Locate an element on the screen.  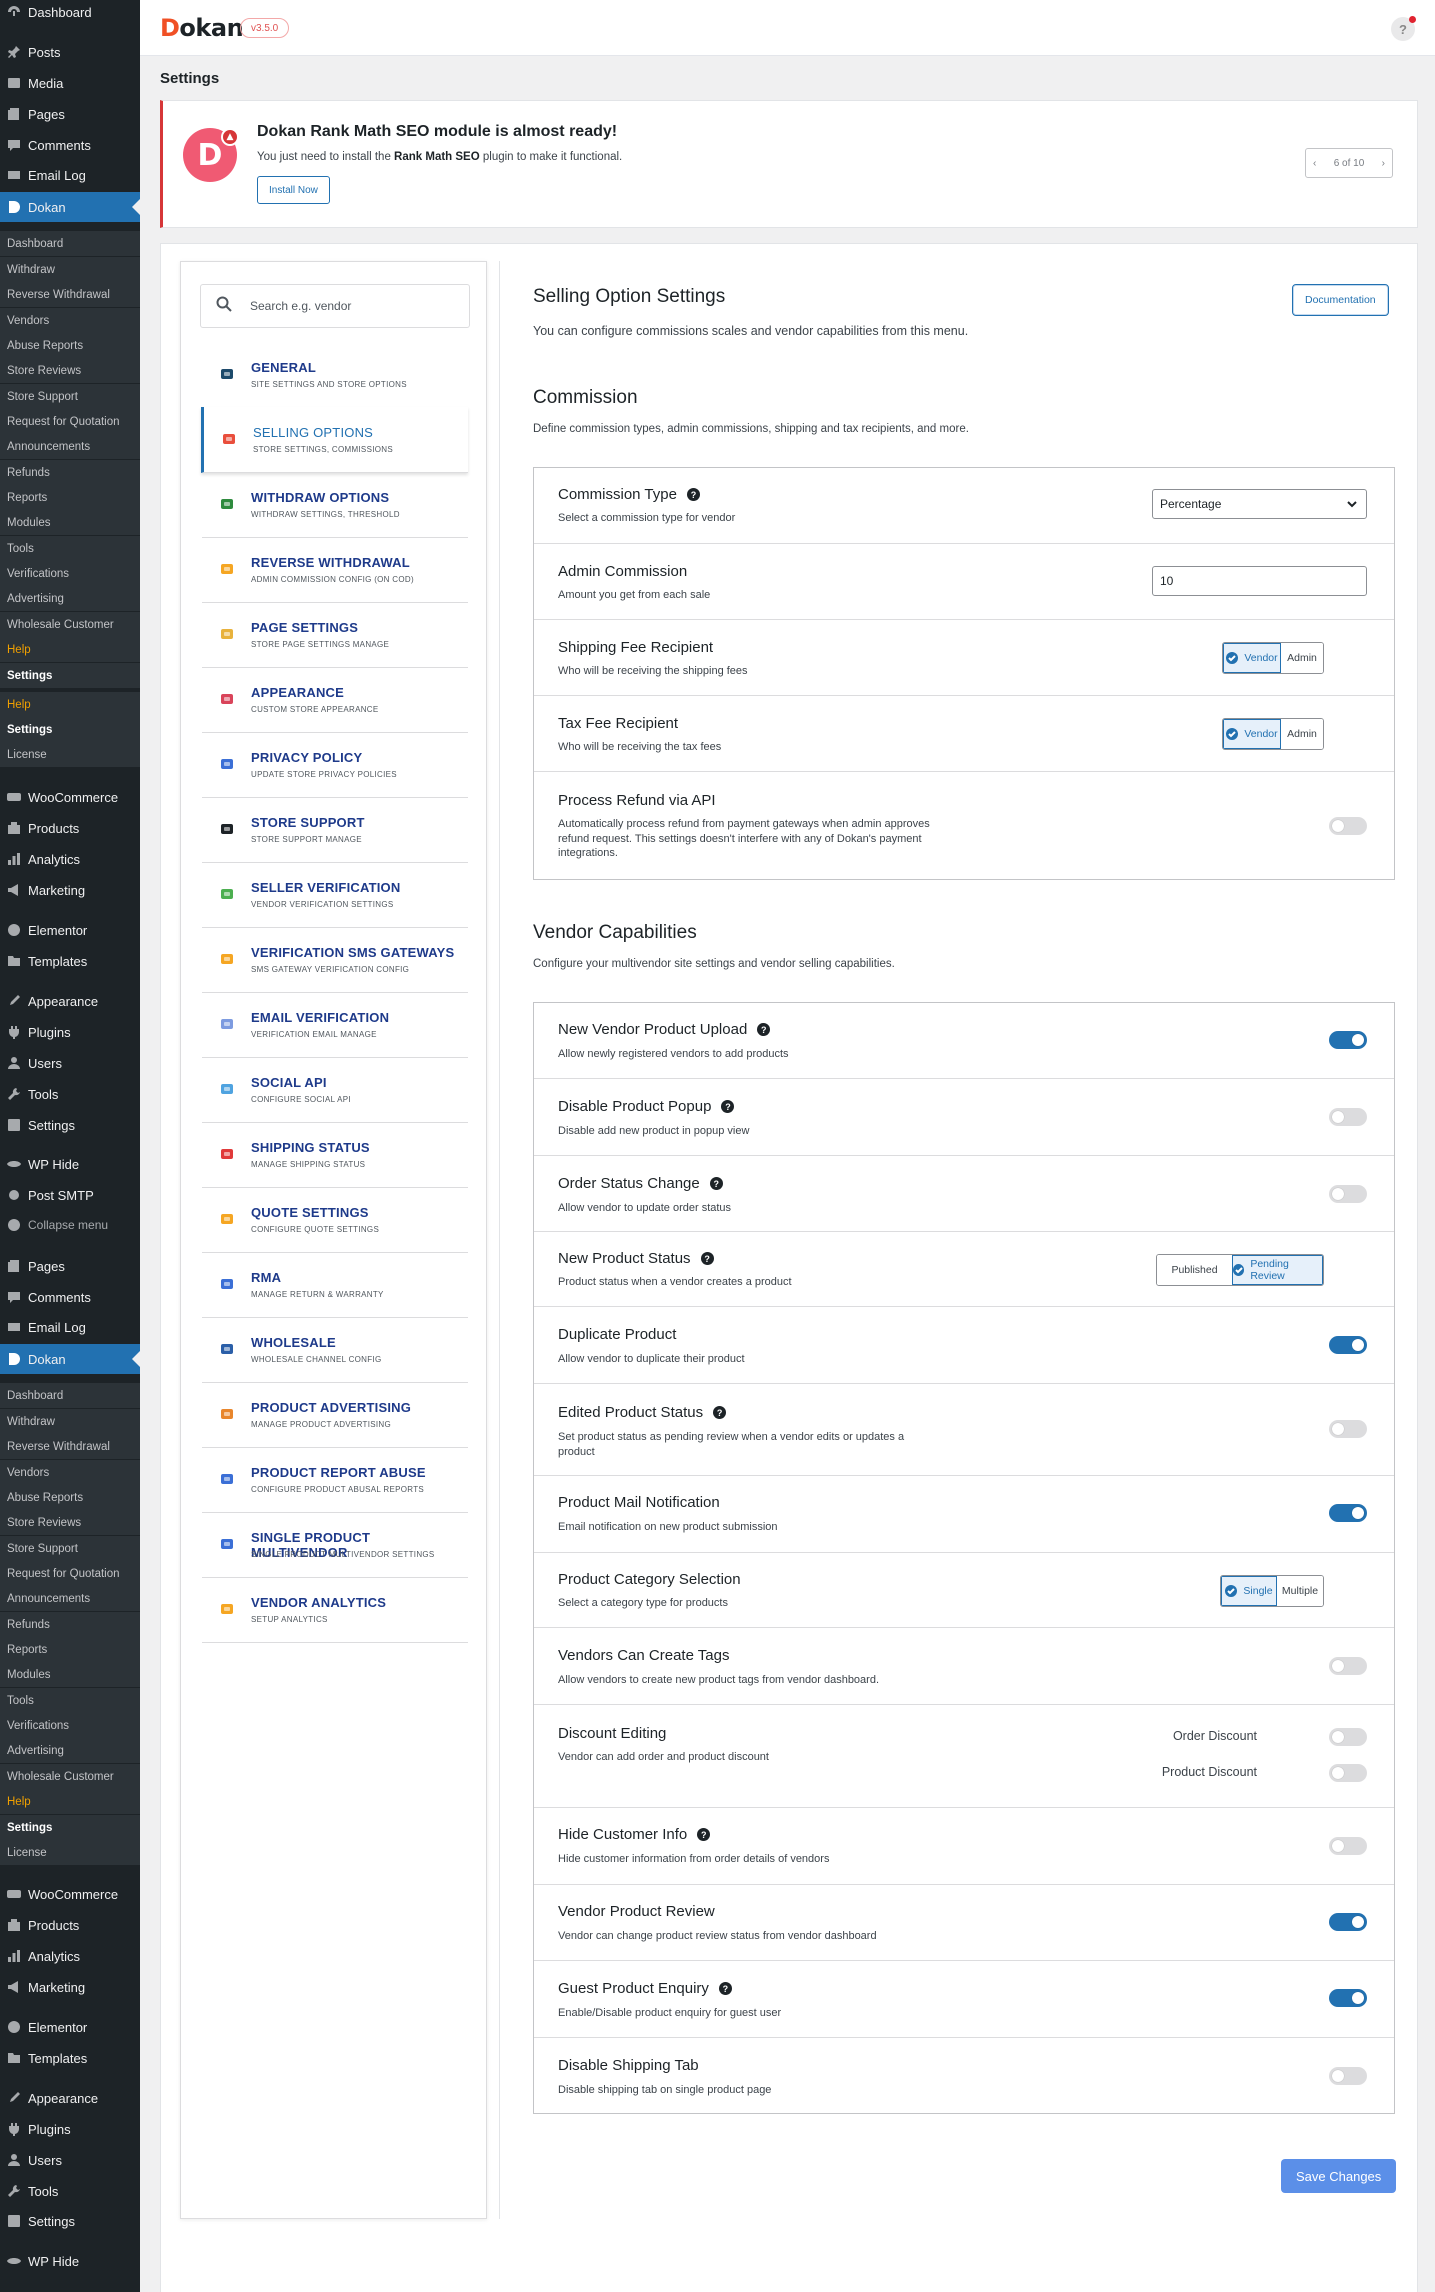
wp-menu-vendors: Vendors is located at coordinates (70, 1472).